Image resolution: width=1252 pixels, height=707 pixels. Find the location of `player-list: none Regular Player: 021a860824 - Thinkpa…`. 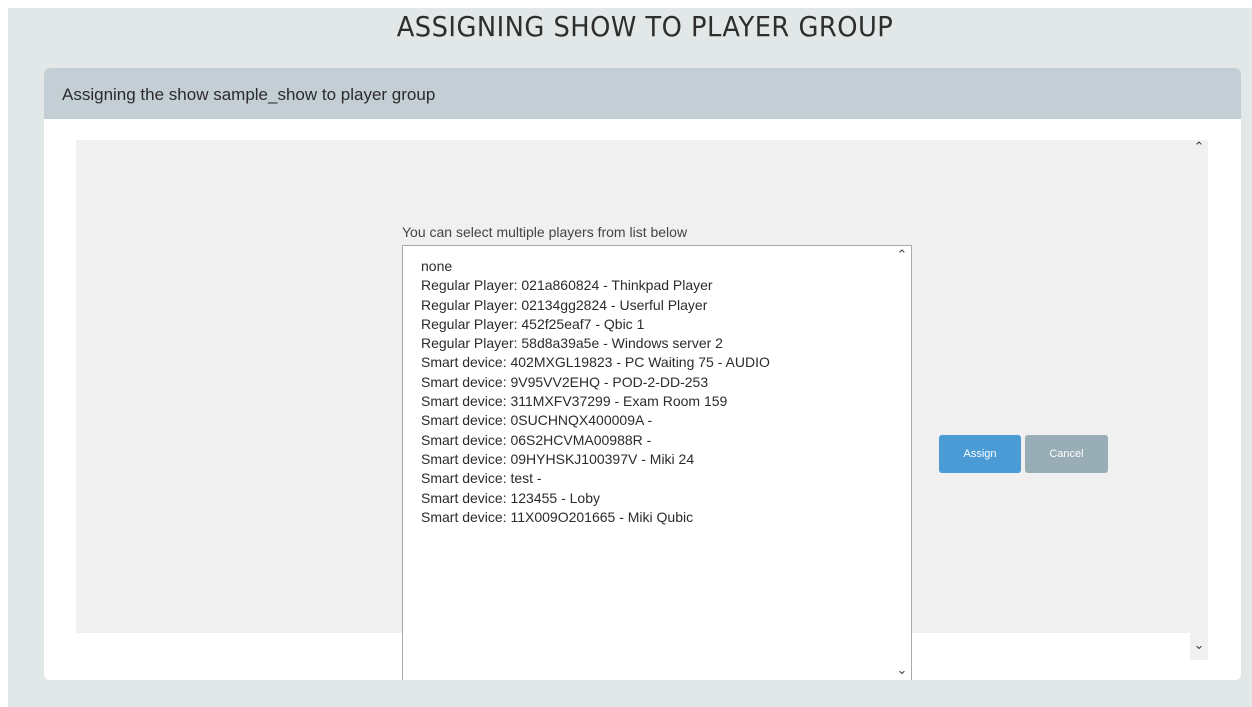

player-list: none Regular Player: 021a860824 - Thinkpa… is located at coordinates (595, 392).